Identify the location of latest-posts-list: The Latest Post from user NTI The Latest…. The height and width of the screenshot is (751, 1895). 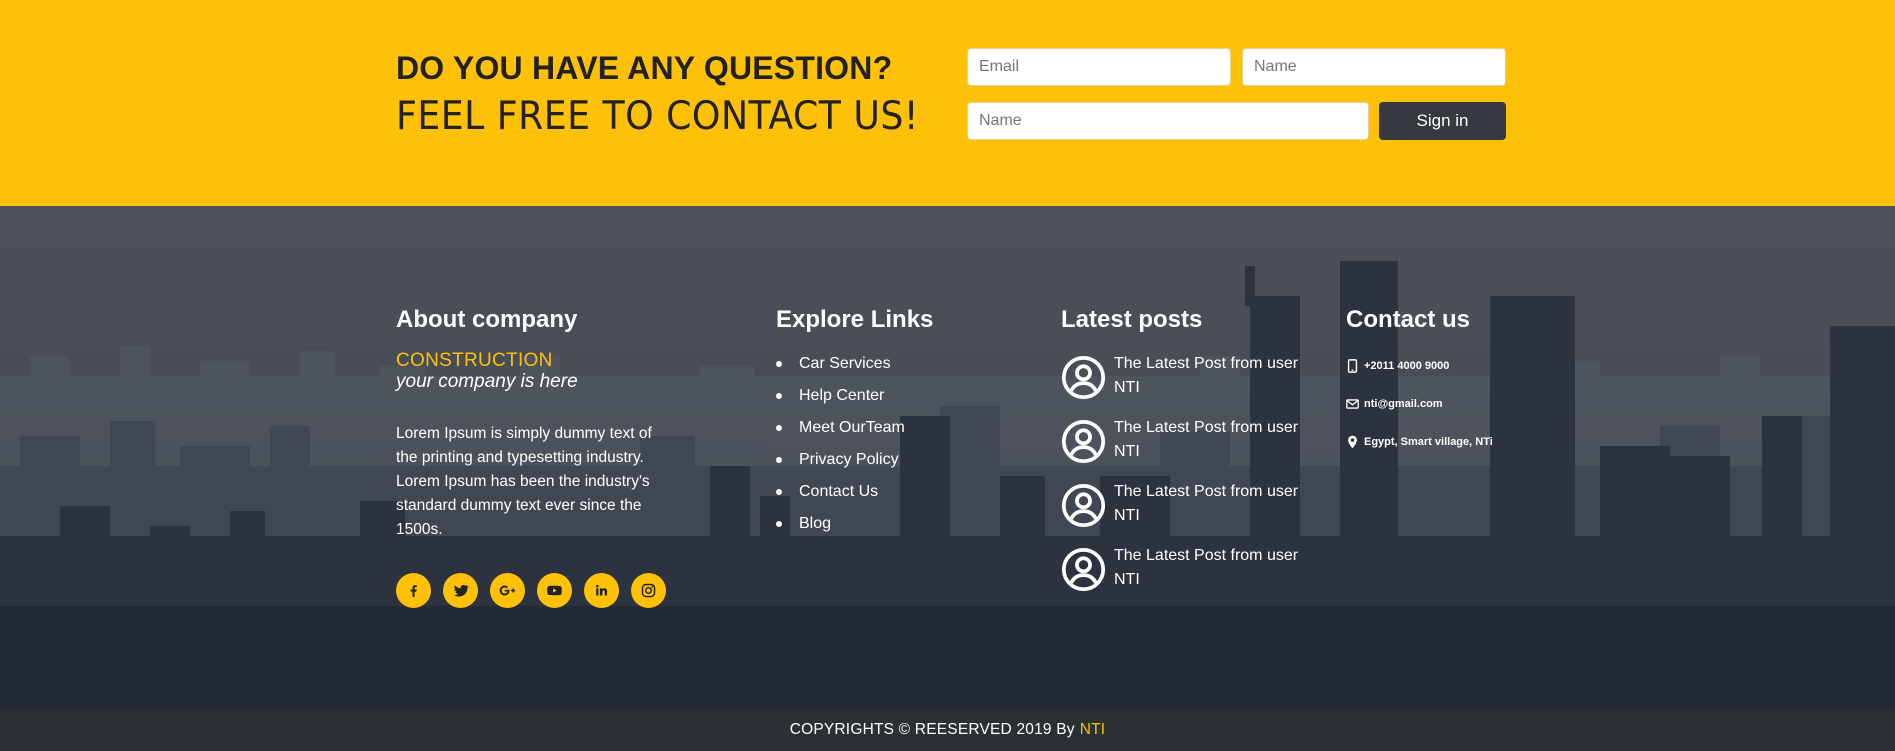
(1182, 480).